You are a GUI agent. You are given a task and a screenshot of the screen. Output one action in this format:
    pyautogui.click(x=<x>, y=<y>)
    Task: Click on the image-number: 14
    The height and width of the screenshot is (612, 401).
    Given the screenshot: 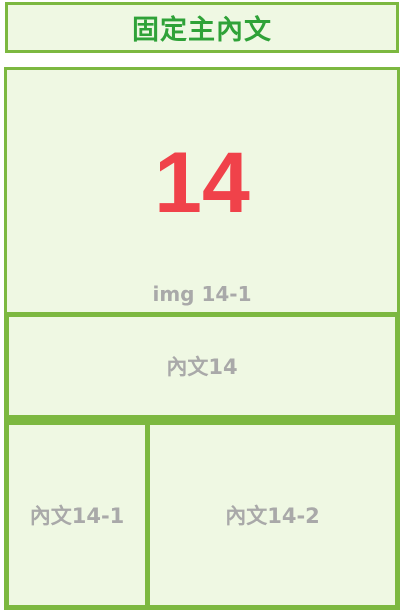 What is the action you would take?
    pyautogui.click(x=202, y=183)
    